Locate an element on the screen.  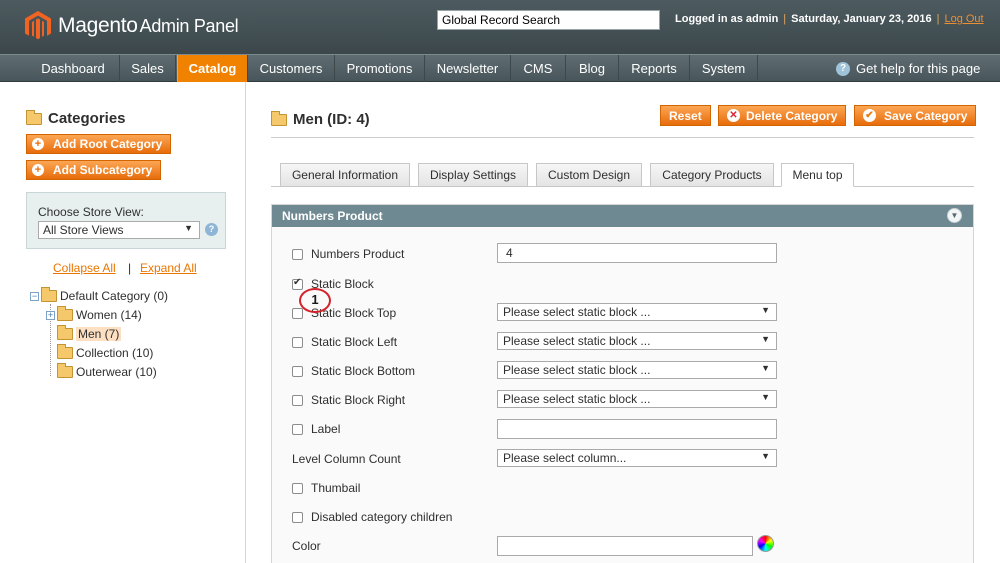
store-view-label: Choose Store View: is located at coordinates (91, 212).